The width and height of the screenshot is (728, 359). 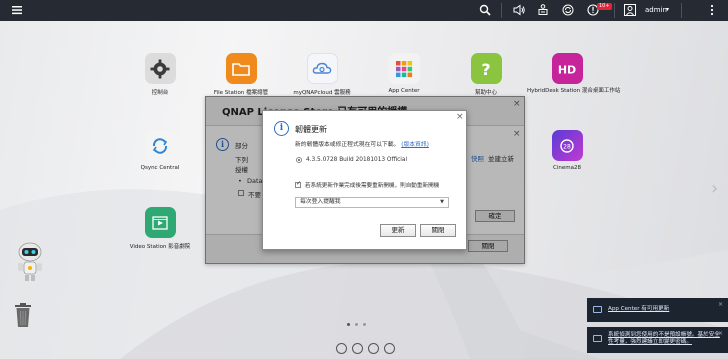 I want to click on app-label: HybridDesk Station 混合桌面工作站, so click(x=574, y=91).